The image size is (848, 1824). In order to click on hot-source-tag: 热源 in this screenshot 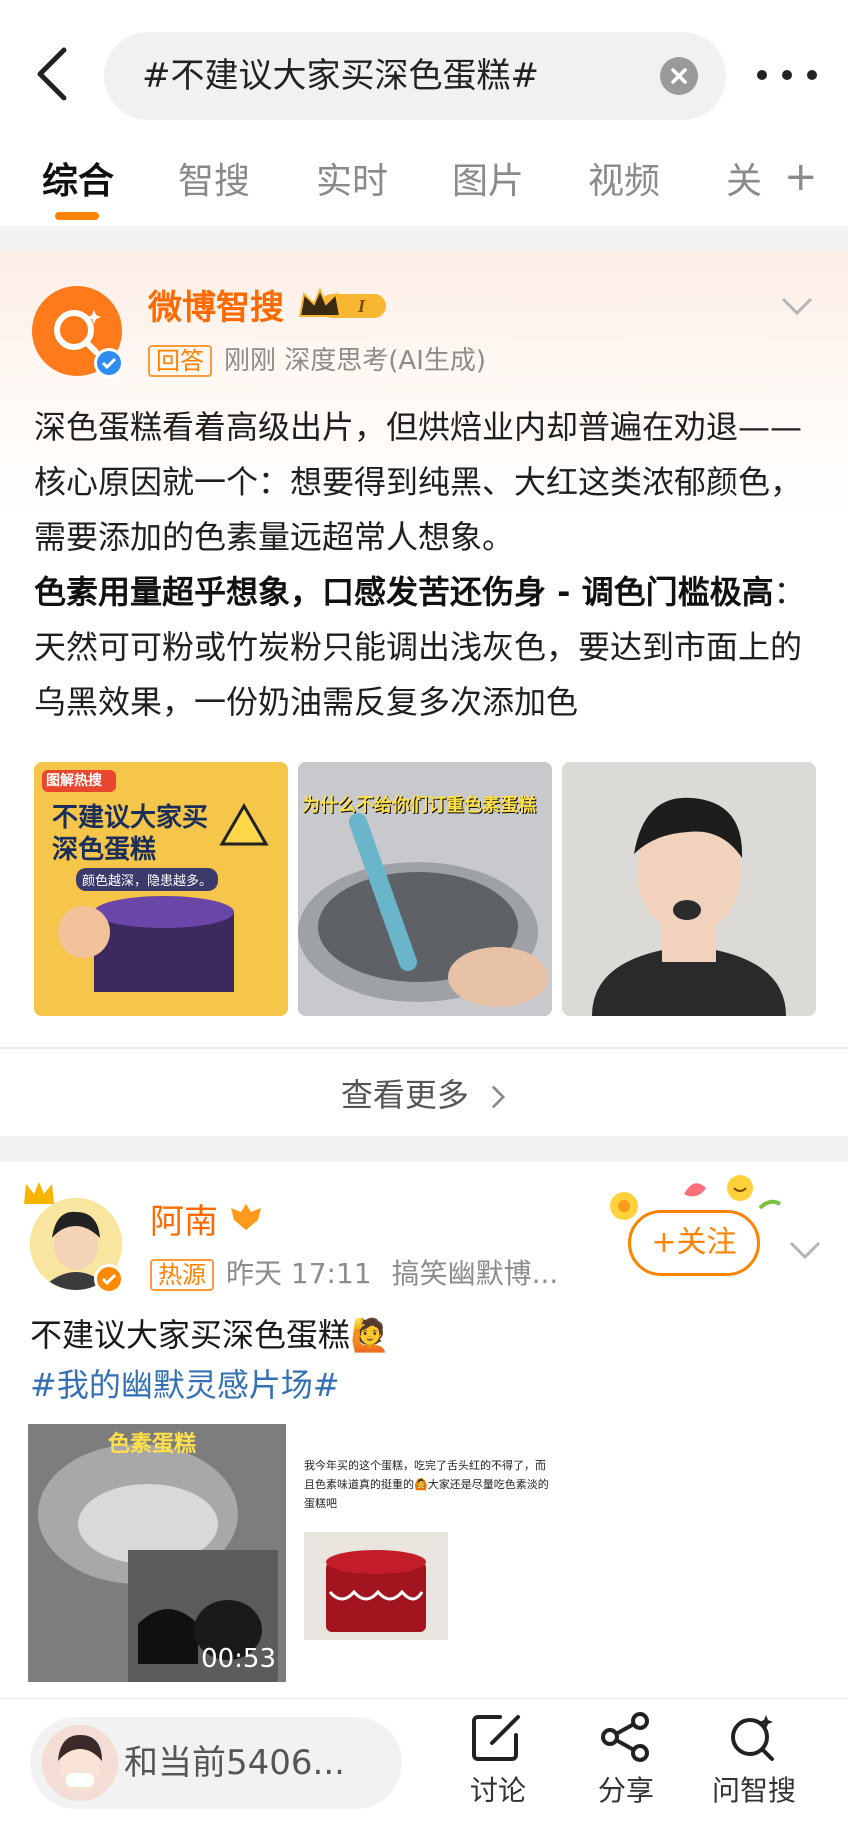, I will do `click(182, 1275)`.